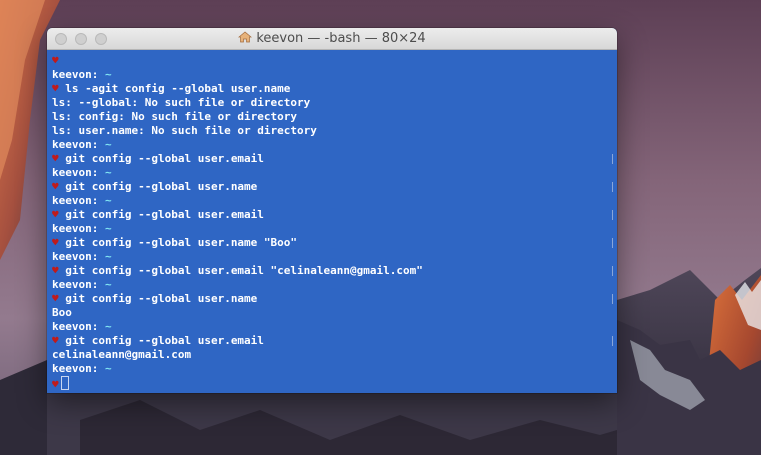 This screenshot has width=761, height=455. I want to click on terminal-line: celinaleann@gmail.com, so click(334, 355).